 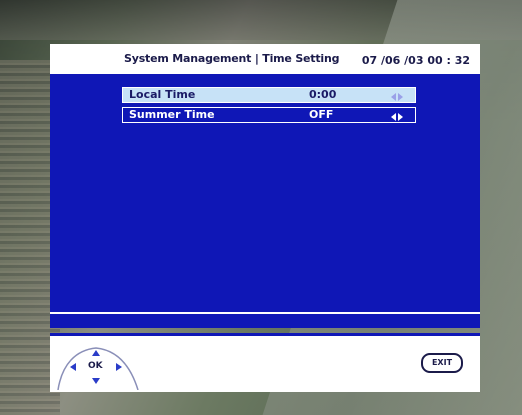 What do you see at coordinates (162, 94) in the screenshot?
I see `setting-label: Local Time` at bounding box center [162, 94].